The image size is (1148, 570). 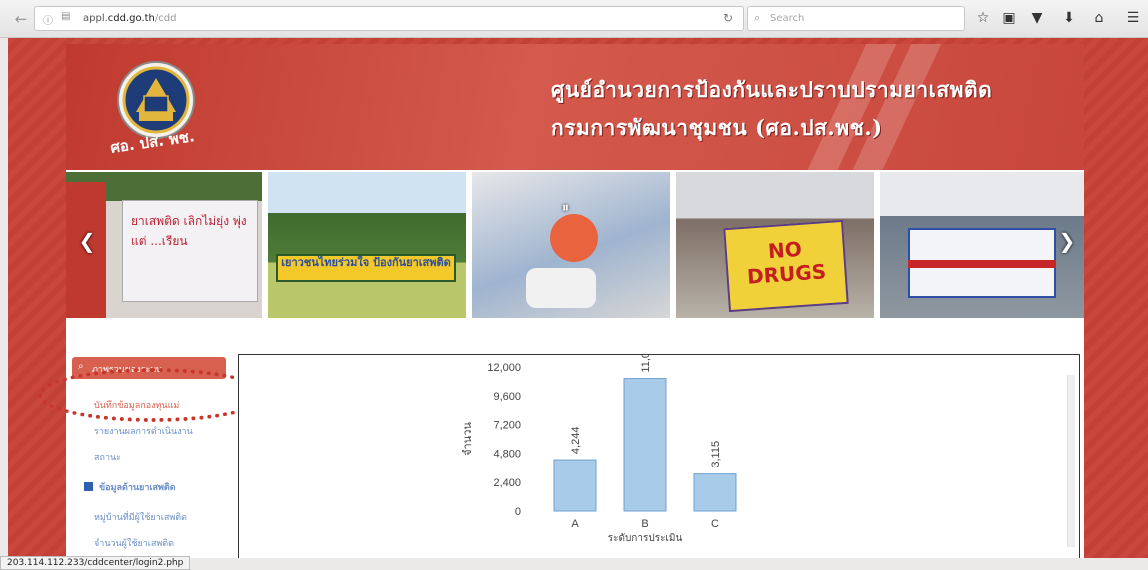 I want to click on y-tick-label: 12,000, so click(x=504, y=368).